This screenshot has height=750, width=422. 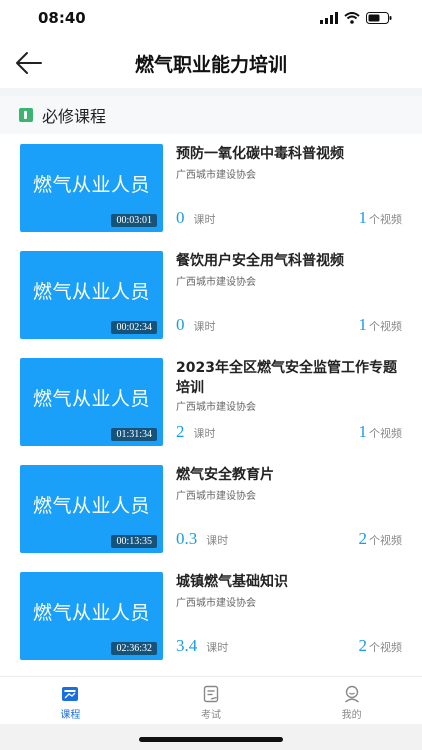 I want to click on course-icon, so click(x=70, y=694).